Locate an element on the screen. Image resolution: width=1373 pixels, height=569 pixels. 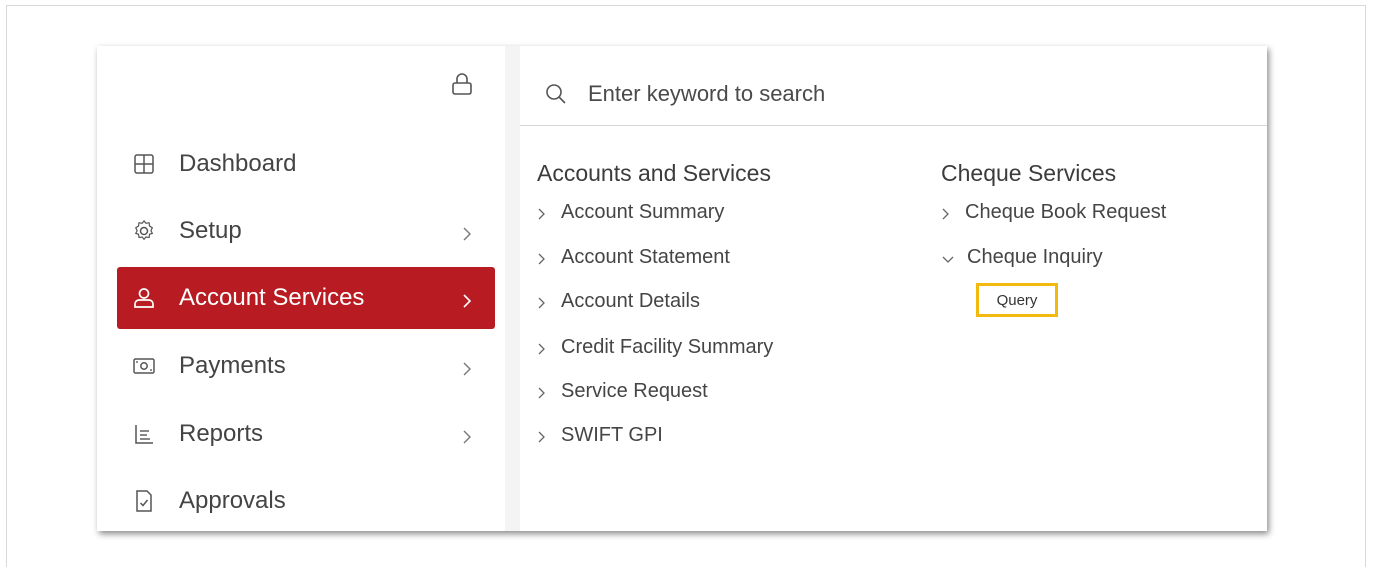
payments-cash-icon is located at coordinates (144, 366).